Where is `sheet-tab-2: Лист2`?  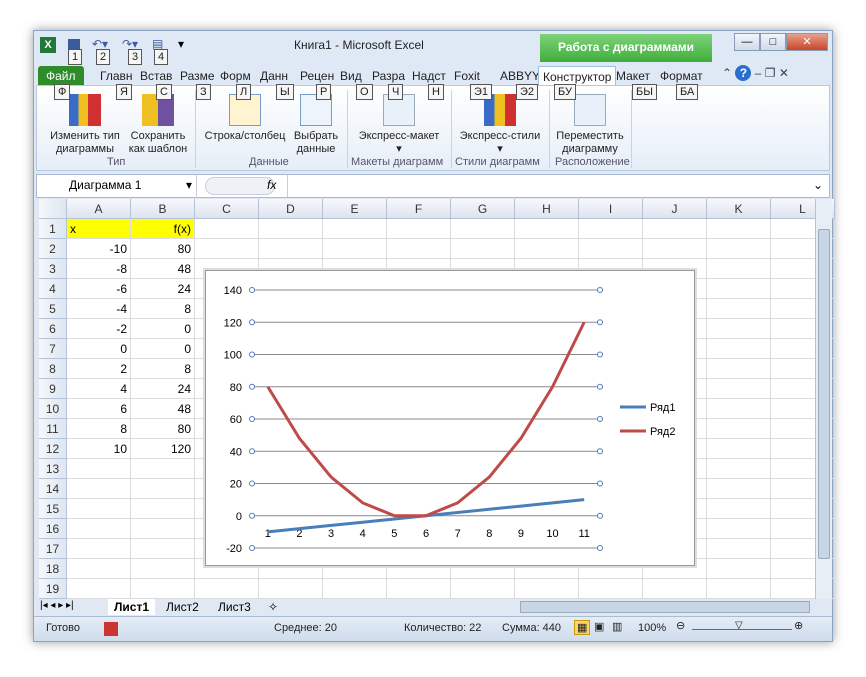
sheet-tab-2: Лист2 is located at coordinates (182, 607).